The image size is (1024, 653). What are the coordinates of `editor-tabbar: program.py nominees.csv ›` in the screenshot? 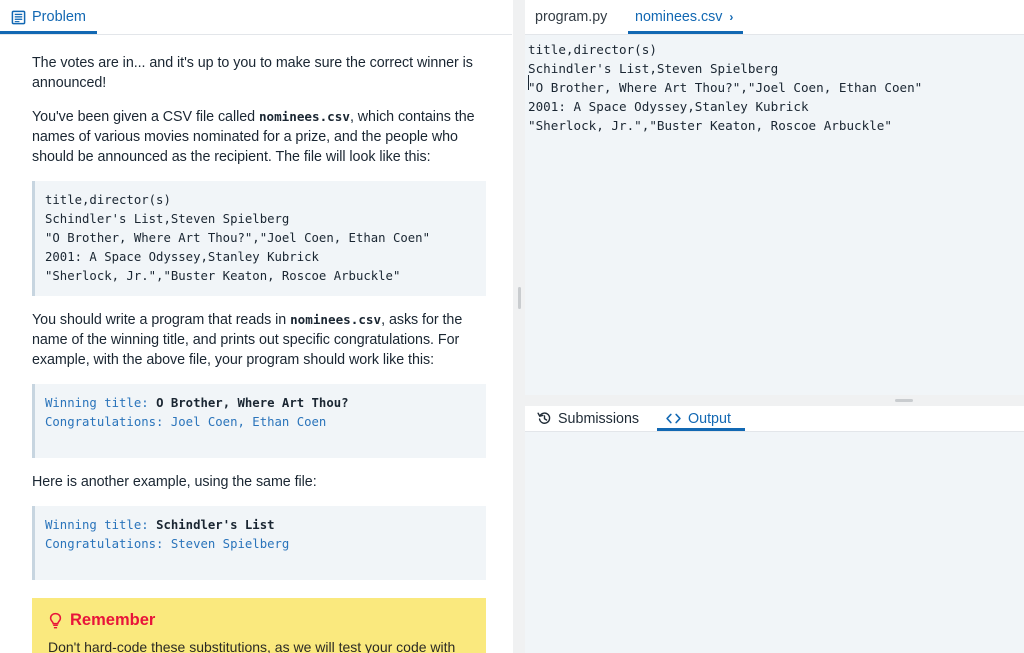 It's located at (774, 17).